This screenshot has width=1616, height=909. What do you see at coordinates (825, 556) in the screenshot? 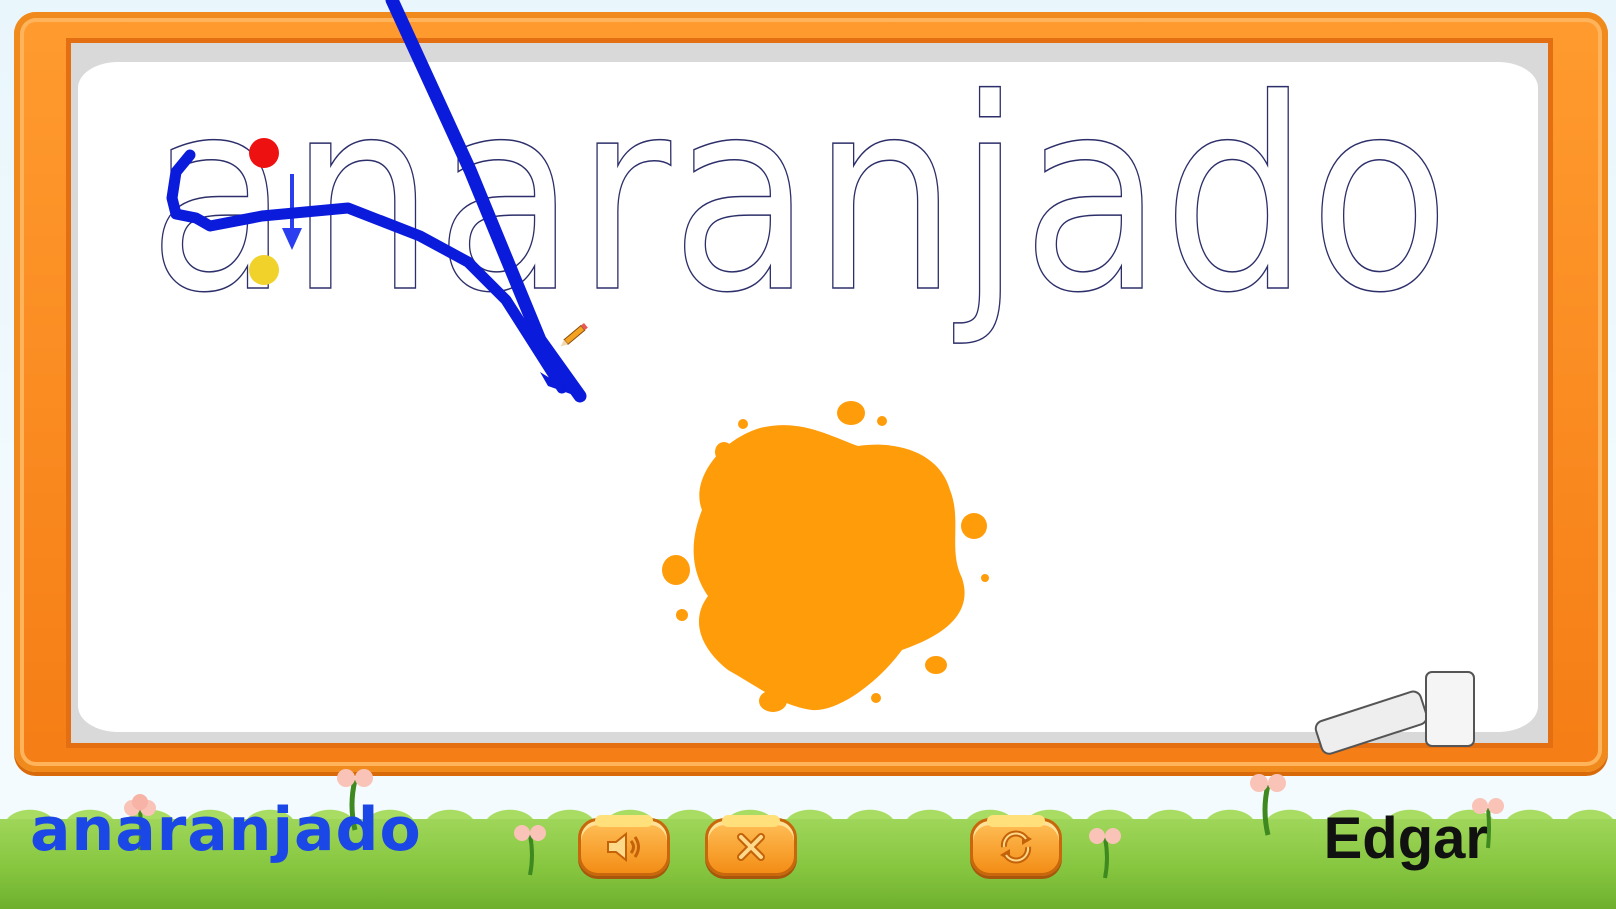
I see `orange-paint-splat` at bounding box center [825, 556].